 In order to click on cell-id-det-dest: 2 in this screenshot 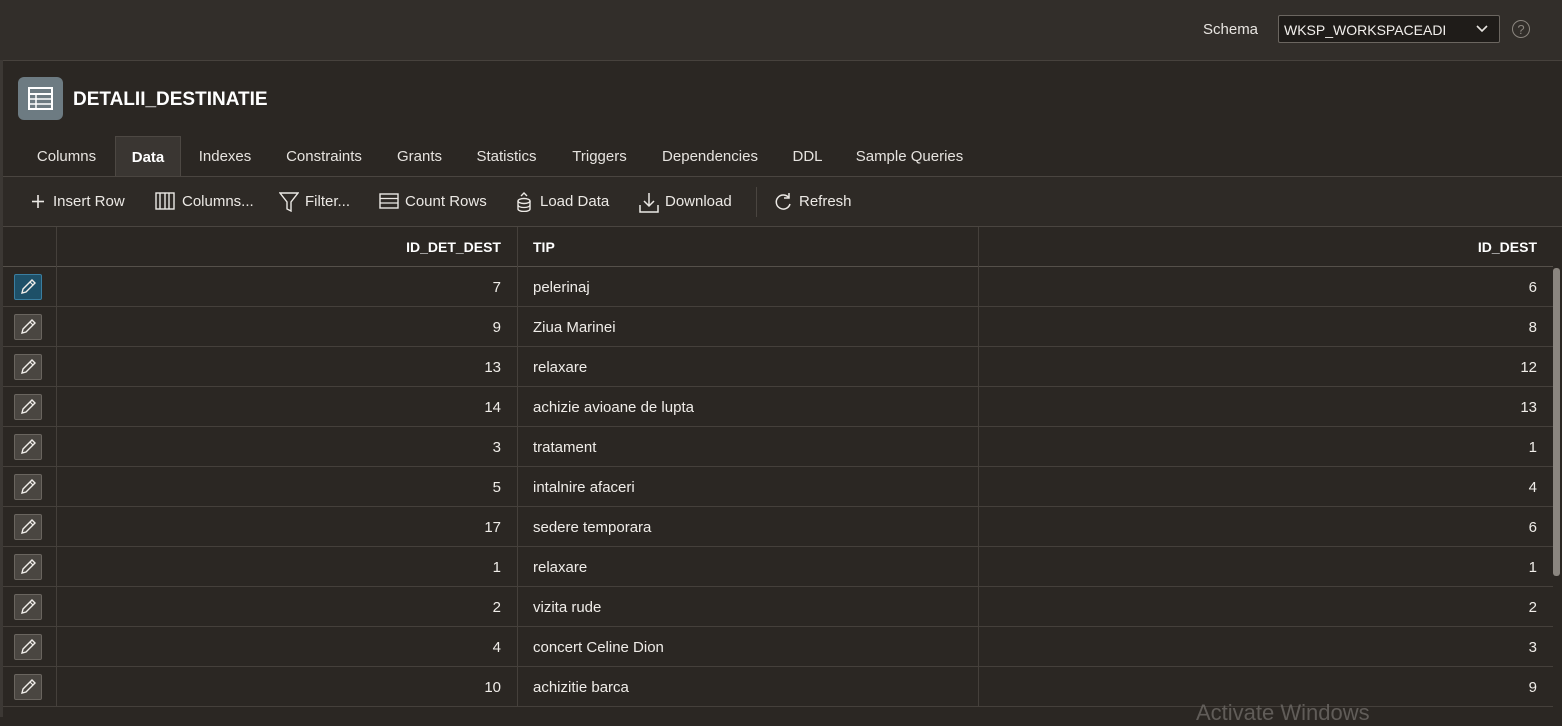, I will do `click(286, 606)`.